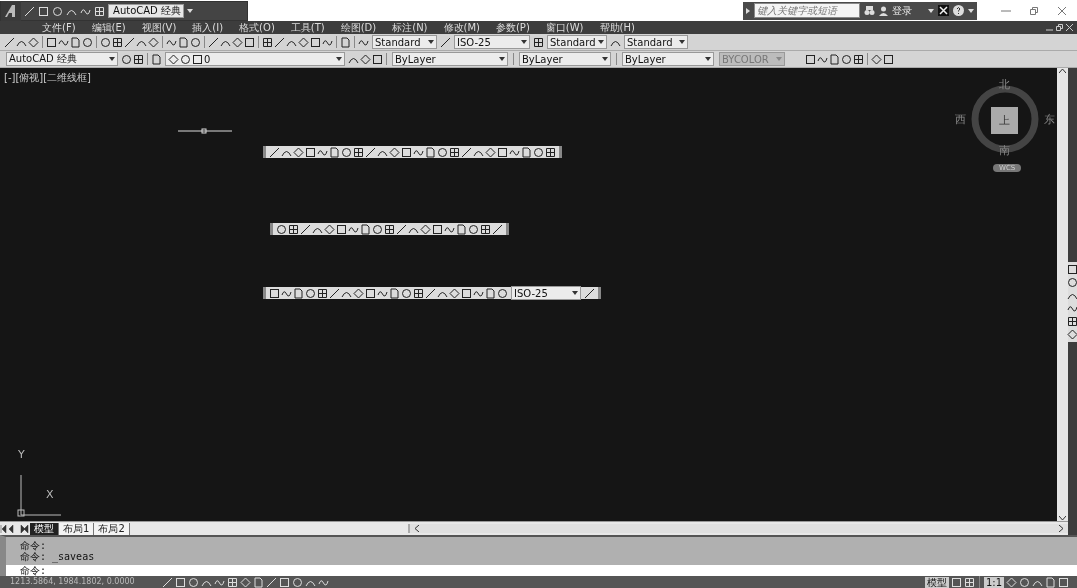 This screenshot has height=588, width=1077. Describe the element at coordinates (112, 528) in the screenshot. I see `layout-tab: 布局2` at that location.